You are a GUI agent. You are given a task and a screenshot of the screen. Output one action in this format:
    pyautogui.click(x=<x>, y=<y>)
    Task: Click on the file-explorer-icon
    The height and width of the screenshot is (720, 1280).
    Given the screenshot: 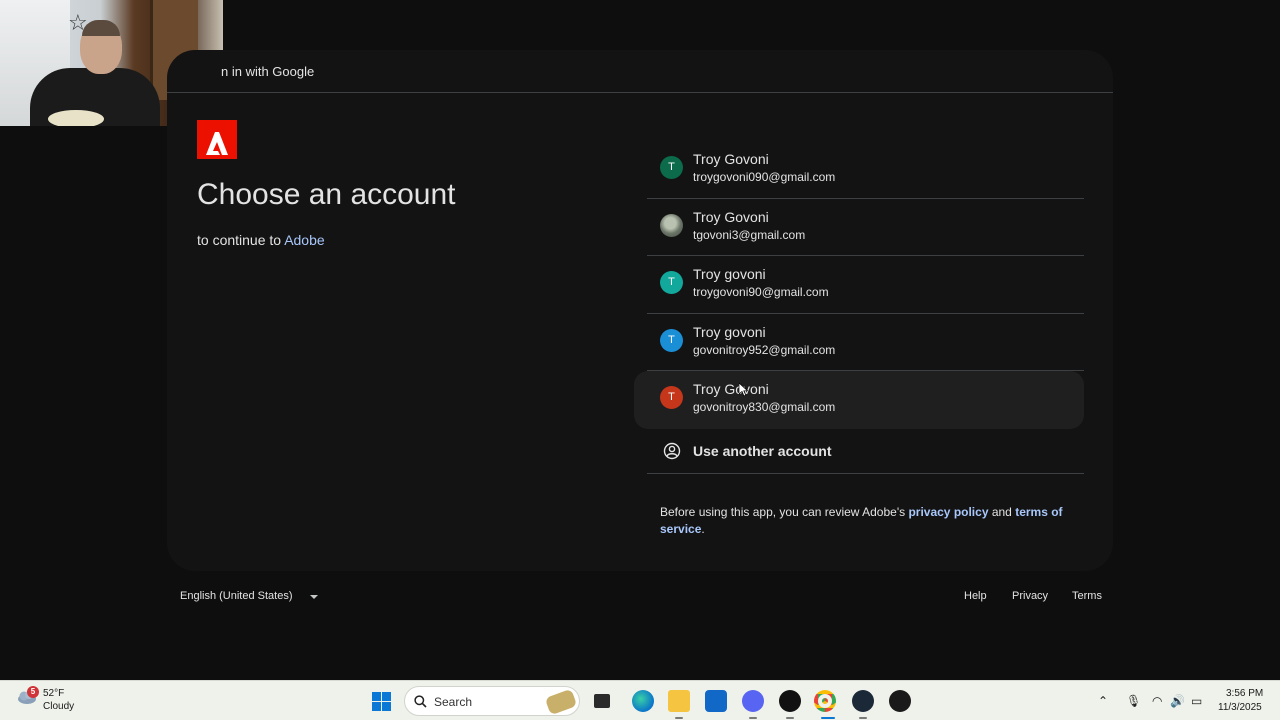 What is the action you would take?
    pyautogui.click(x=679, y=701)
    